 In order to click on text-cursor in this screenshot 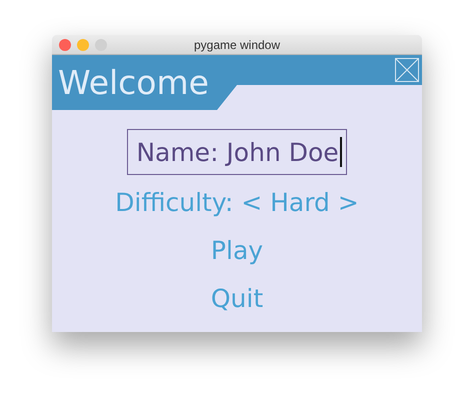, I will do `click(341, 152)`.